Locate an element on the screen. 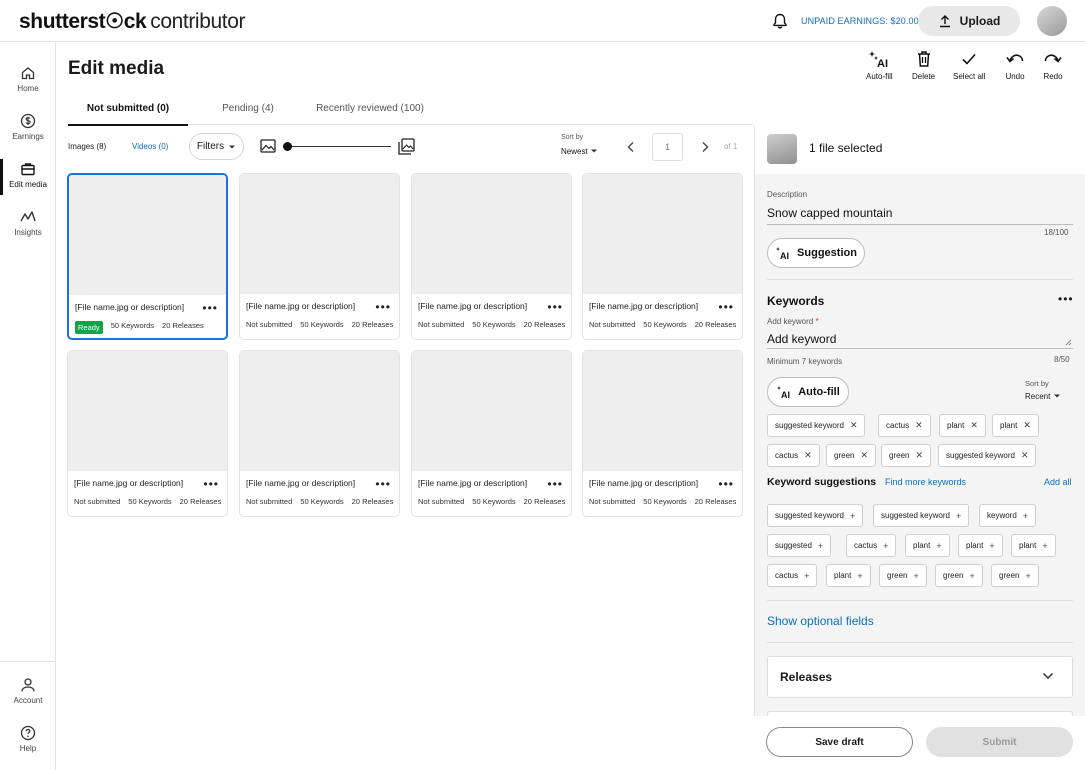 This screenshot has width=1085, height=770. image-large-icon is located at coordinates (406, 146).